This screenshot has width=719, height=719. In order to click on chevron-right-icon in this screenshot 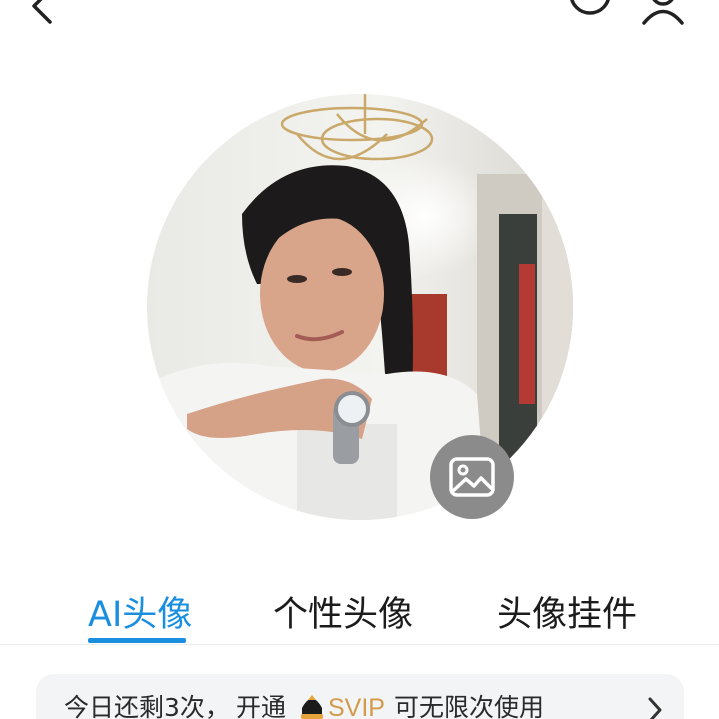, I will do `click(655, 708)`.